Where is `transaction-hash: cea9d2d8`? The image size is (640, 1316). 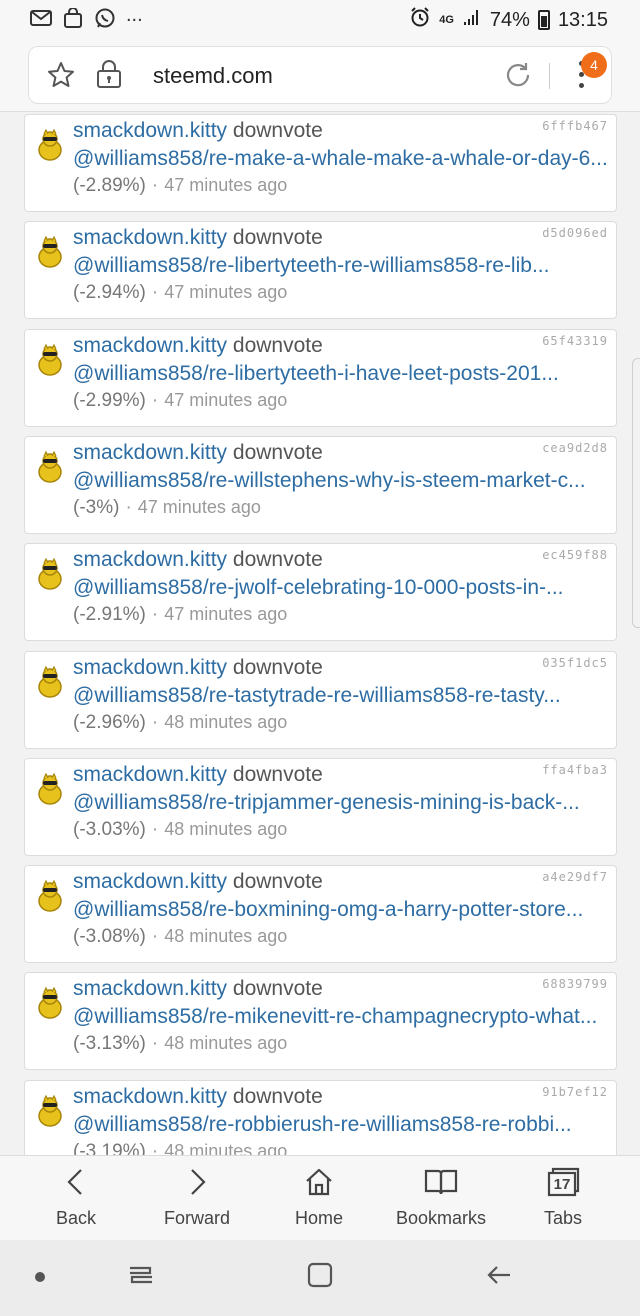 transaction-hash: cea9d2d8 is located at coordinates (575, 448).